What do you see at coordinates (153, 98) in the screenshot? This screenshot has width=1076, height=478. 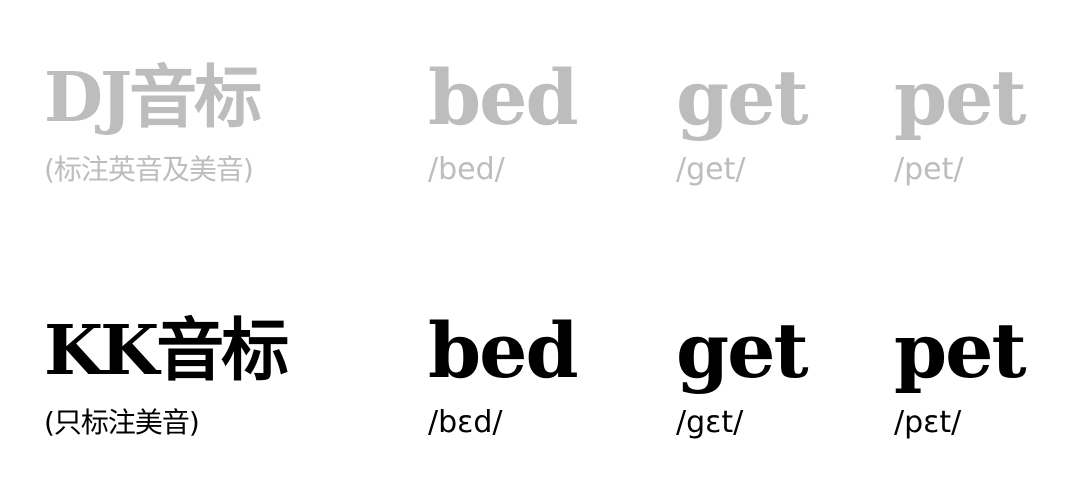 I see `dj-title: DJ音标` at bounding box center [153, 98].